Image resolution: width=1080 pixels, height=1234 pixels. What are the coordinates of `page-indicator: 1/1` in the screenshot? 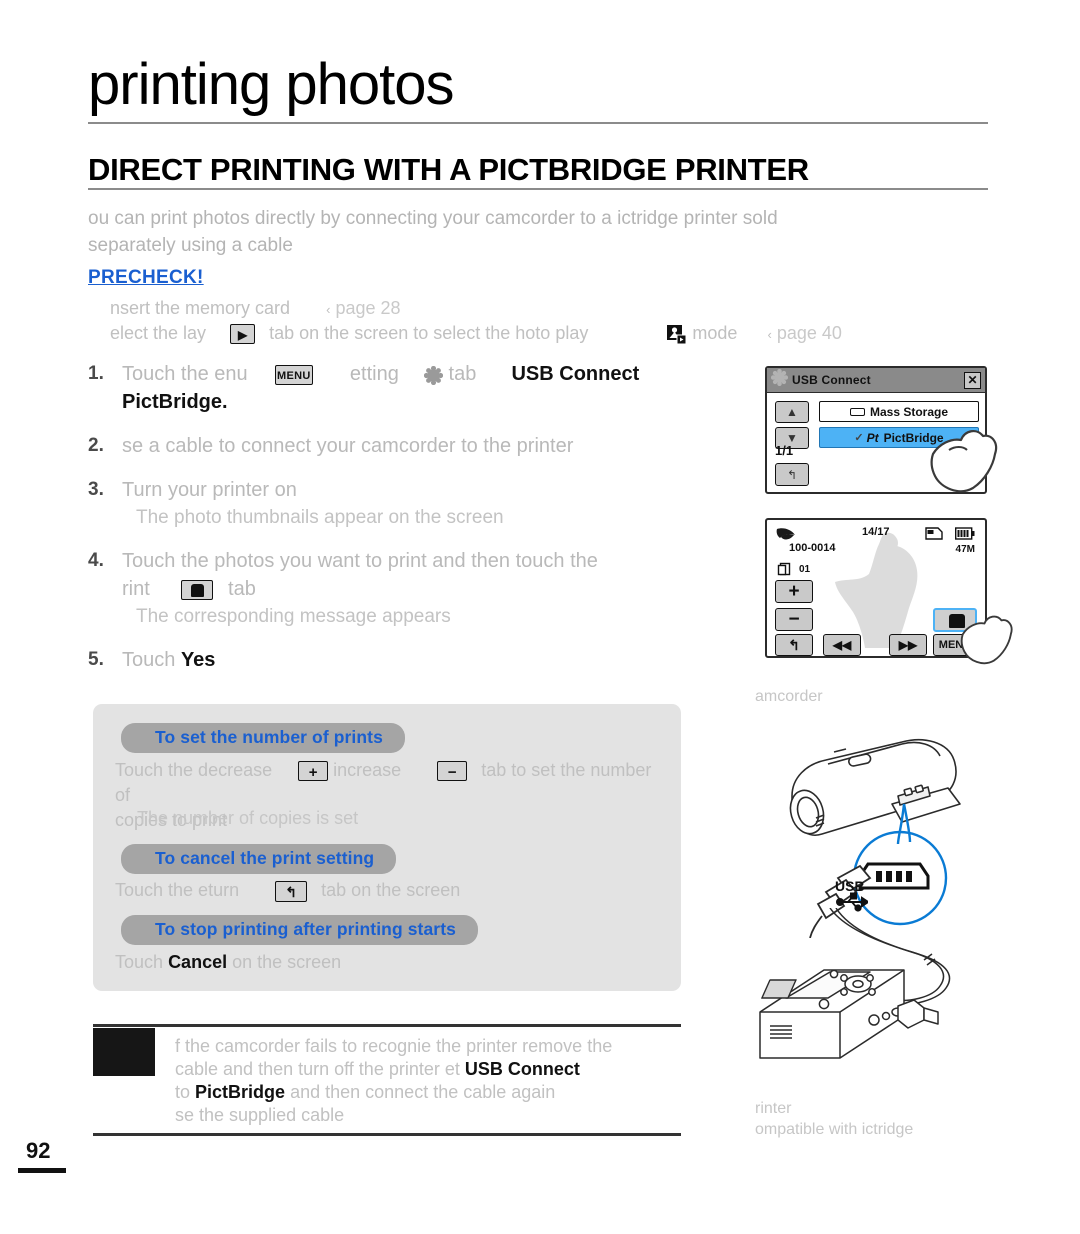 It's located at (784, 450).